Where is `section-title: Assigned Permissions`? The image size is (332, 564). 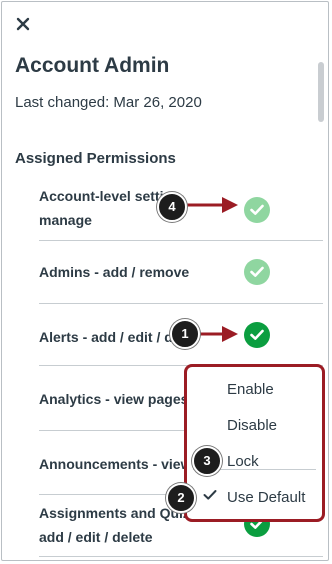 section-title: Assigned Permissions is located at coordinates (95, 158).